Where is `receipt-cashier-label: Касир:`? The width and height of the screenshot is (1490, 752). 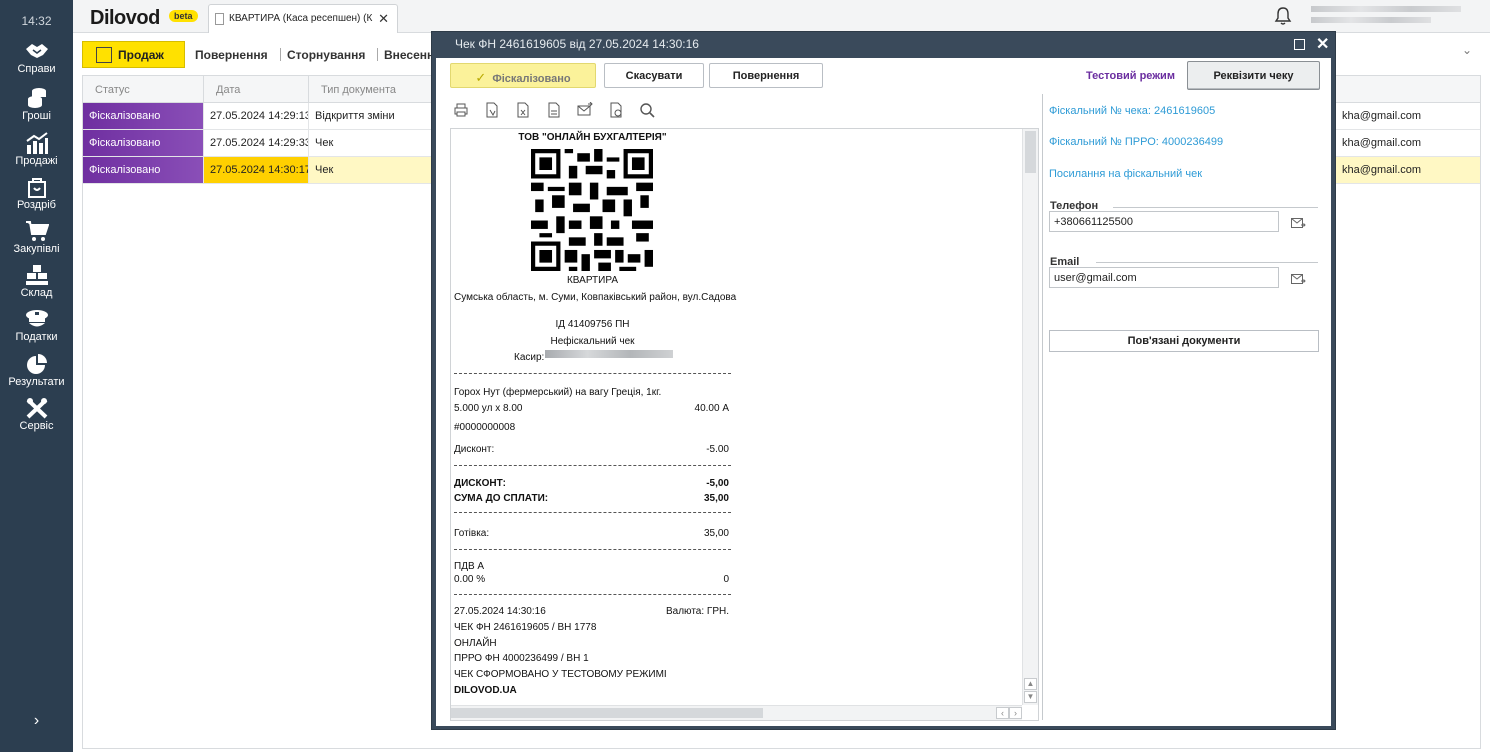
receipt-cashier-label: Касир: is located at coordinates (529, 357).